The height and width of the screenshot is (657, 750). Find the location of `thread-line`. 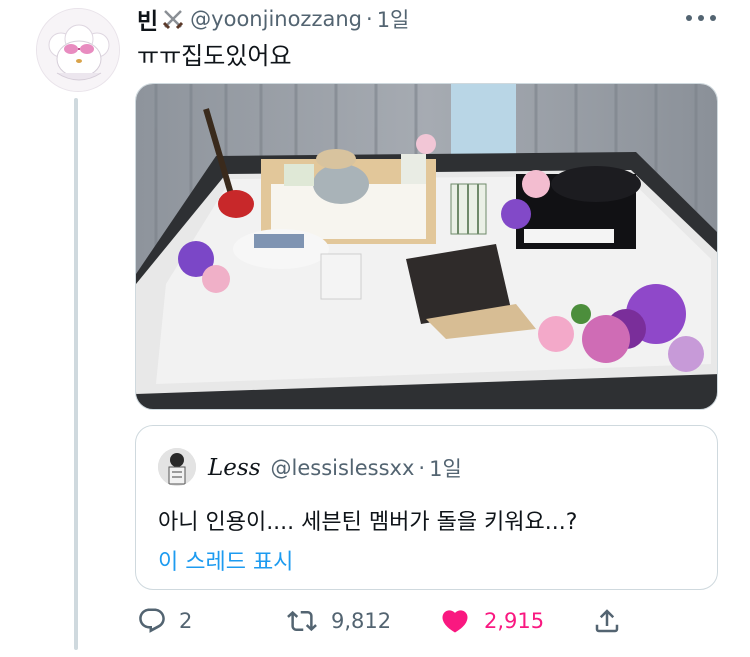

thread-line is located at coordinates (76, 374).